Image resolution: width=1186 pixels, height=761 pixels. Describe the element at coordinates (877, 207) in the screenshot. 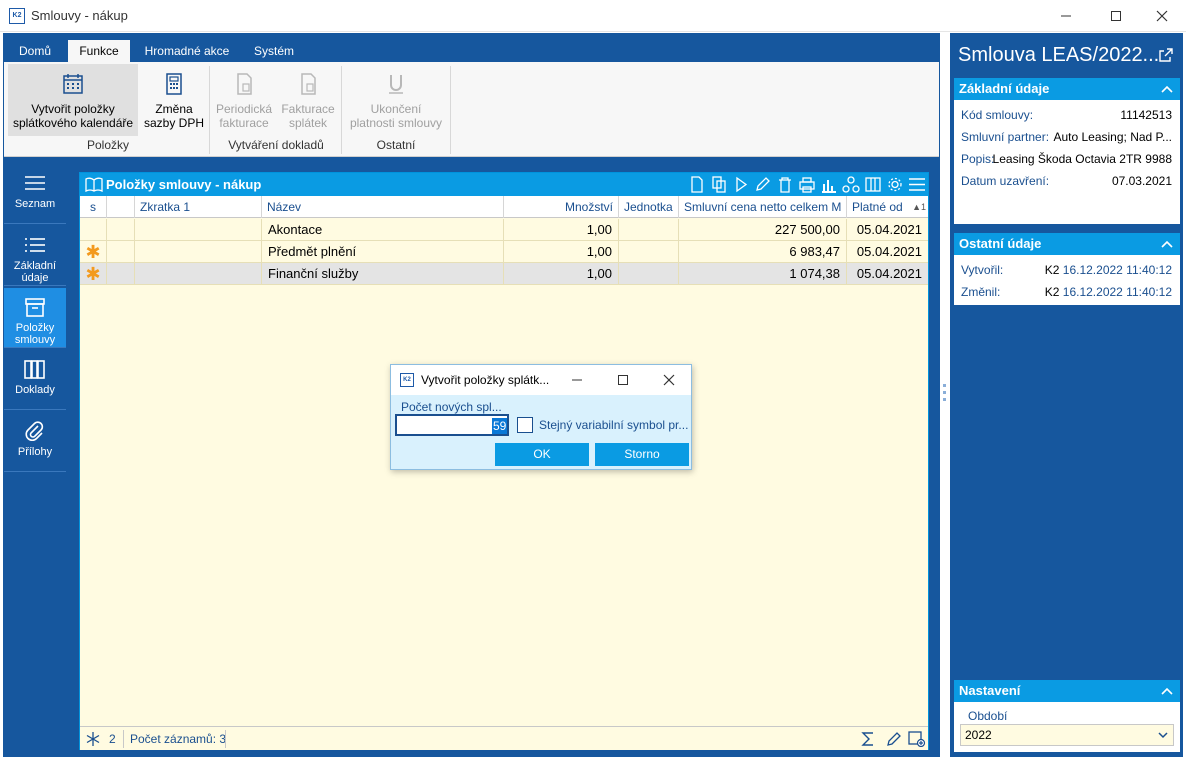

I see `col-header-valid-label: Platné od` at that location.